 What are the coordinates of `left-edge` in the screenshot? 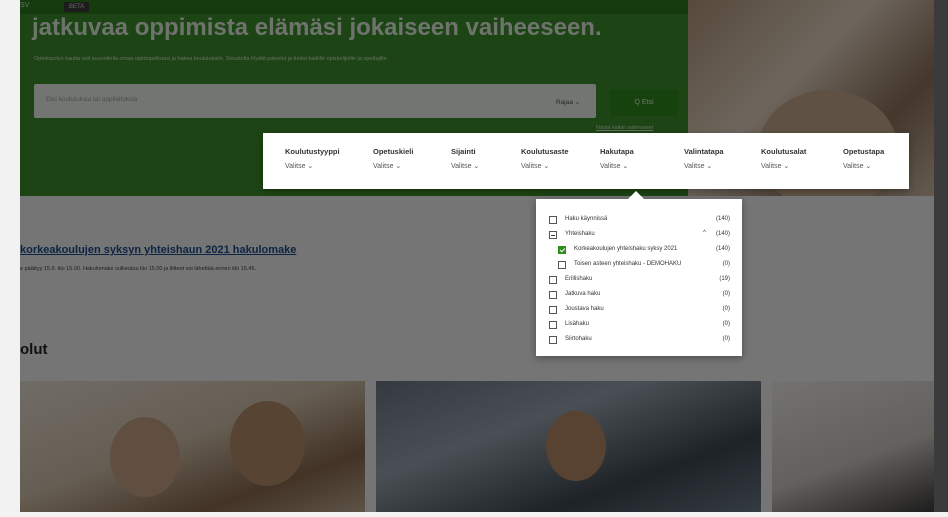 It's located at (10, 258).